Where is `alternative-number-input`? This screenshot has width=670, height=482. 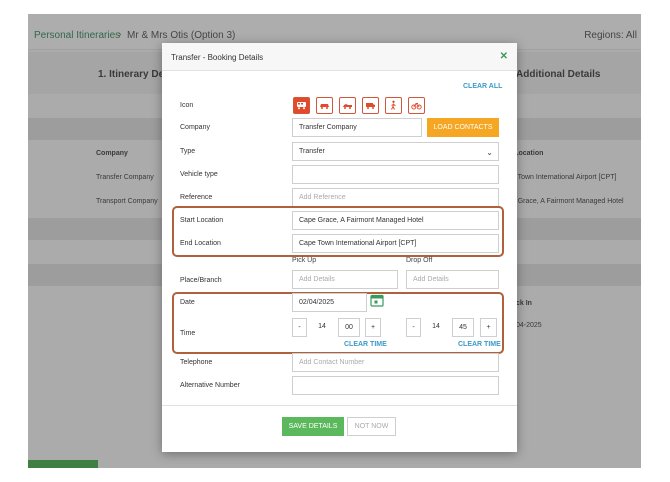
alternative-number-input is located at coordinates (395, 385).